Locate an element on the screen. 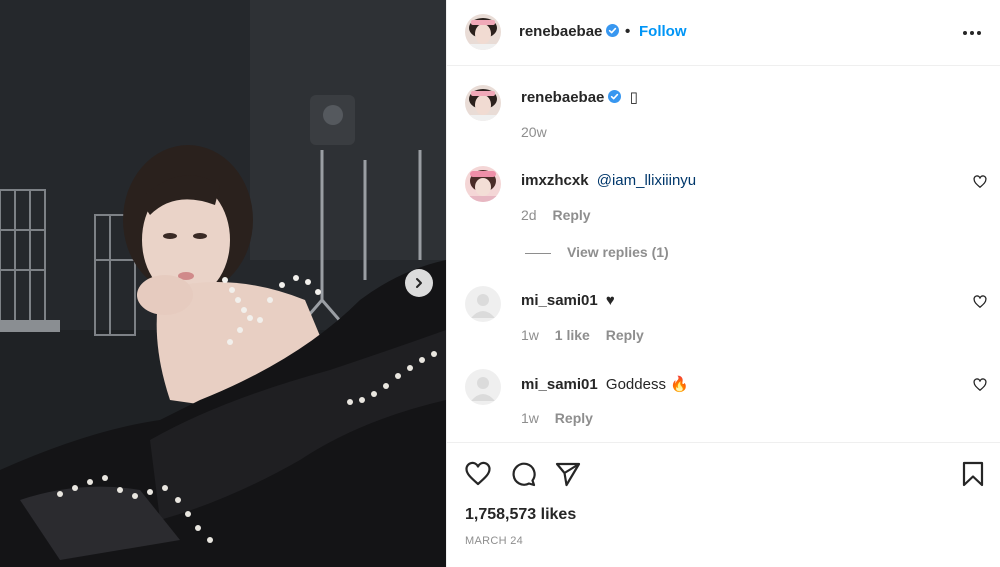 The height and width of the screenshot is (567, 1000). caption-line: renebaebae ▯ is located at coordinates (579, 97).